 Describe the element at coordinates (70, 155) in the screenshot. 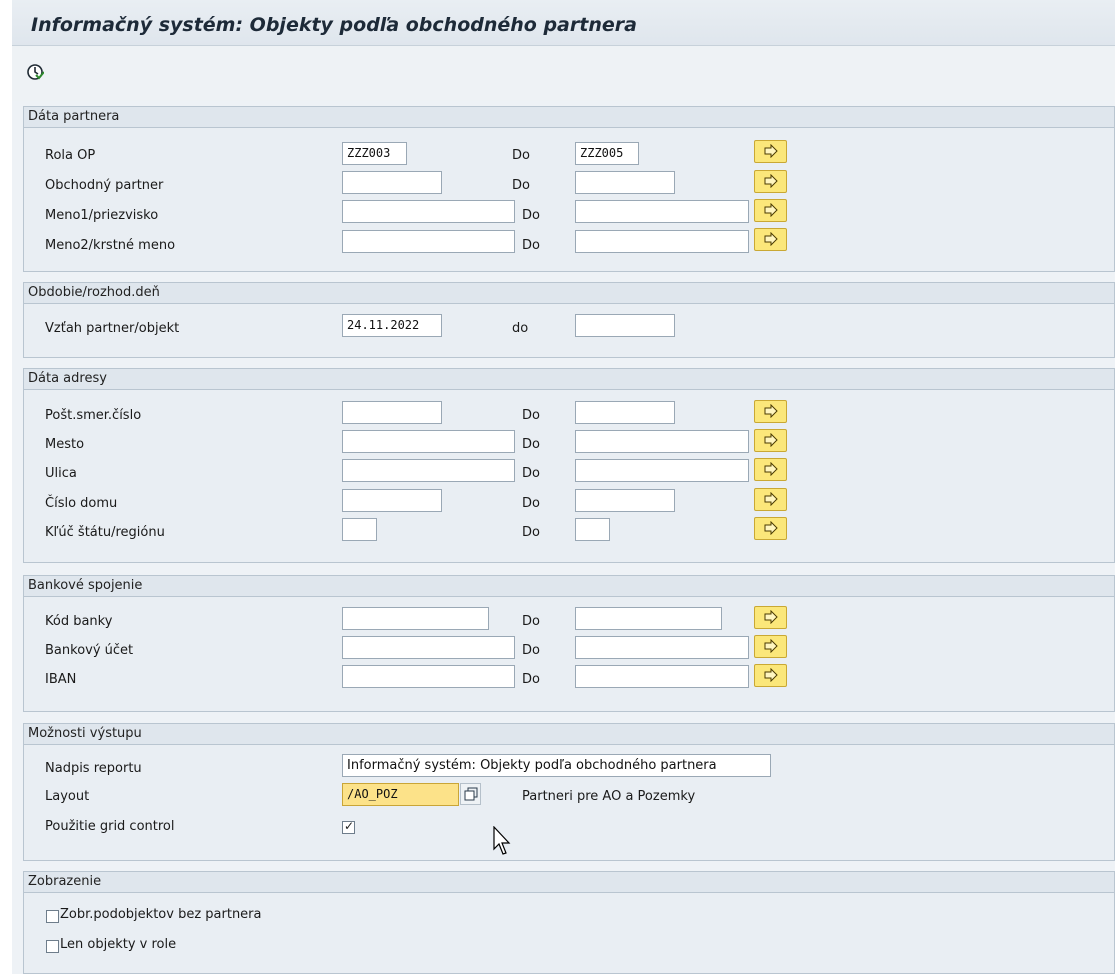

I see `label-rola-op: Rola OP` at that location.